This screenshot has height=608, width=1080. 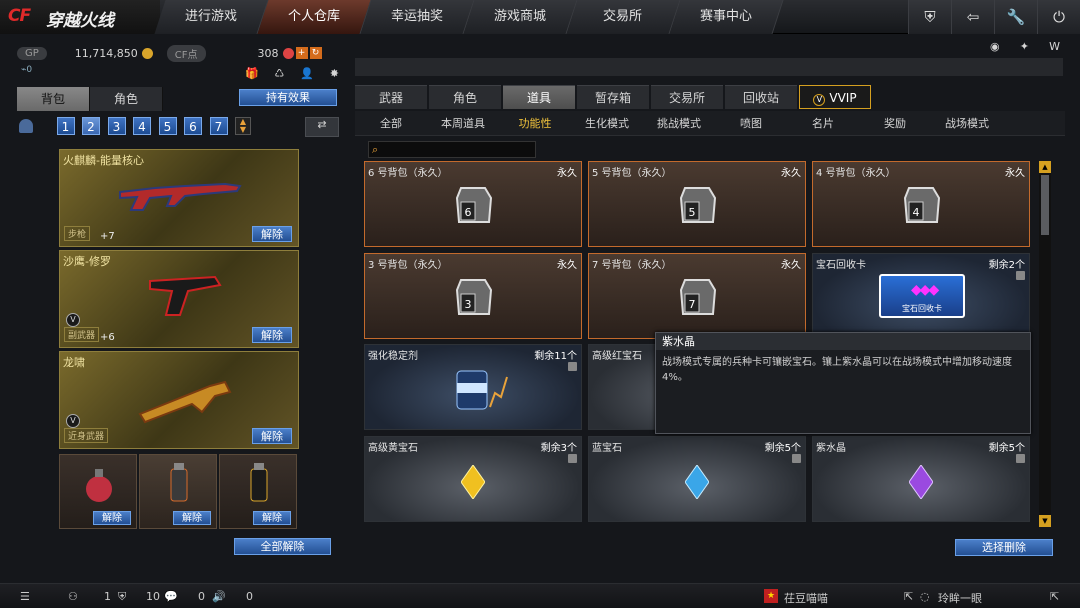 I want to click on scroll-down-icon: ▼, so click(x=1045, y=521).